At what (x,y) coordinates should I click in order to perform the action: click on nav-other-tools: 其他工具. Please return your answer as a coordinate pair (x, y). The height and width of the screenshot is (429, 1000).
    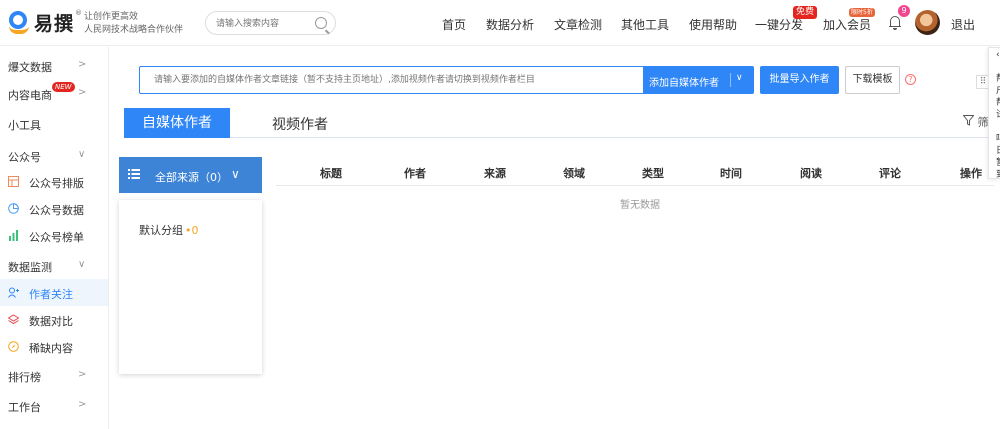
    Looking at the image, I should click on (645, 24).